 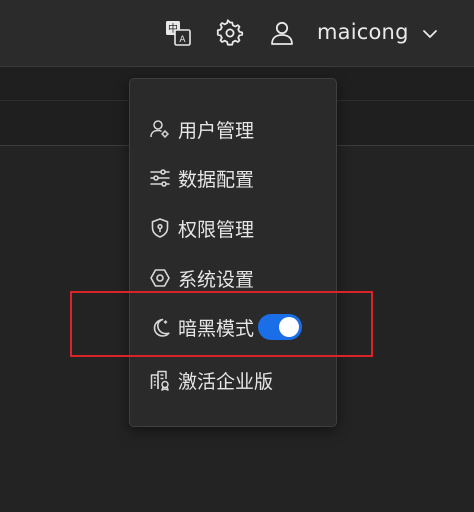 What do you see at coordinates (216, 130) in the screenshot?
I see `menu-item-label: 用户管理` at bounding box center [216, 130].